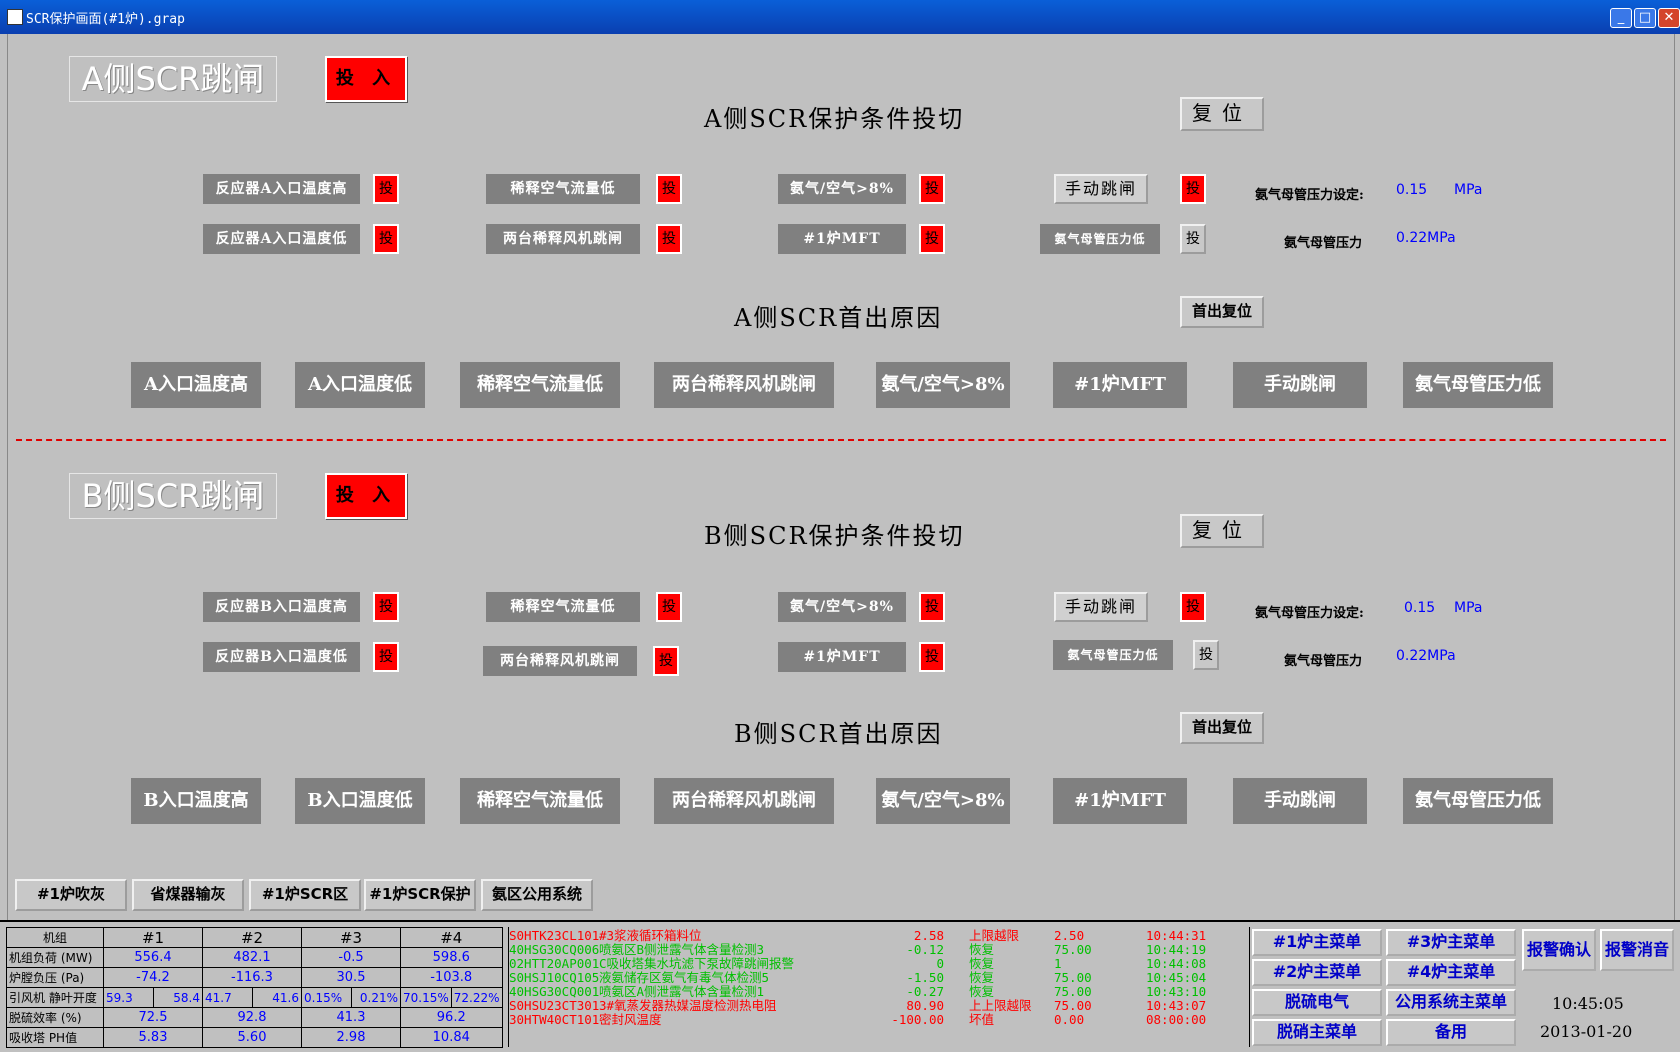 The image size is (1680, 1052). Describe the element at coordinates (744, 385) in the screenshot. I see `side-a-first-cause: 两台稀释风机跳闸` at that location.